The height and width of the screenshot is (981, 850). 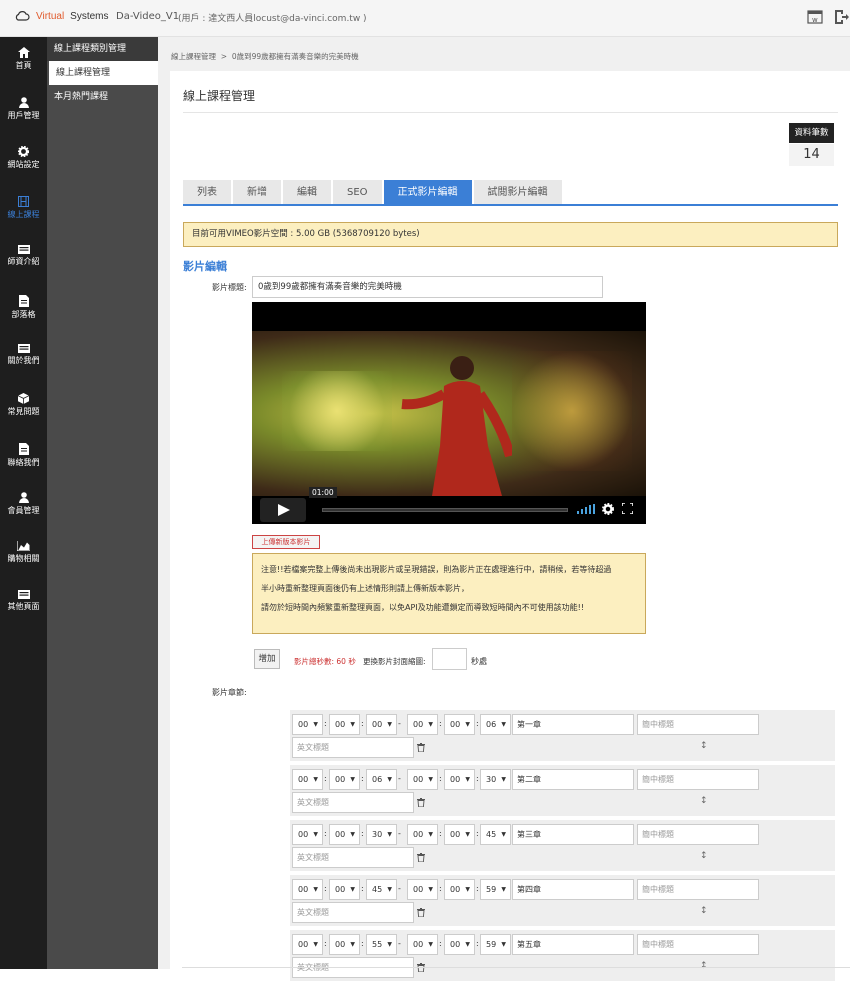 I want to click on end-second-select: 30 ▼, so click(x=495, y=779).